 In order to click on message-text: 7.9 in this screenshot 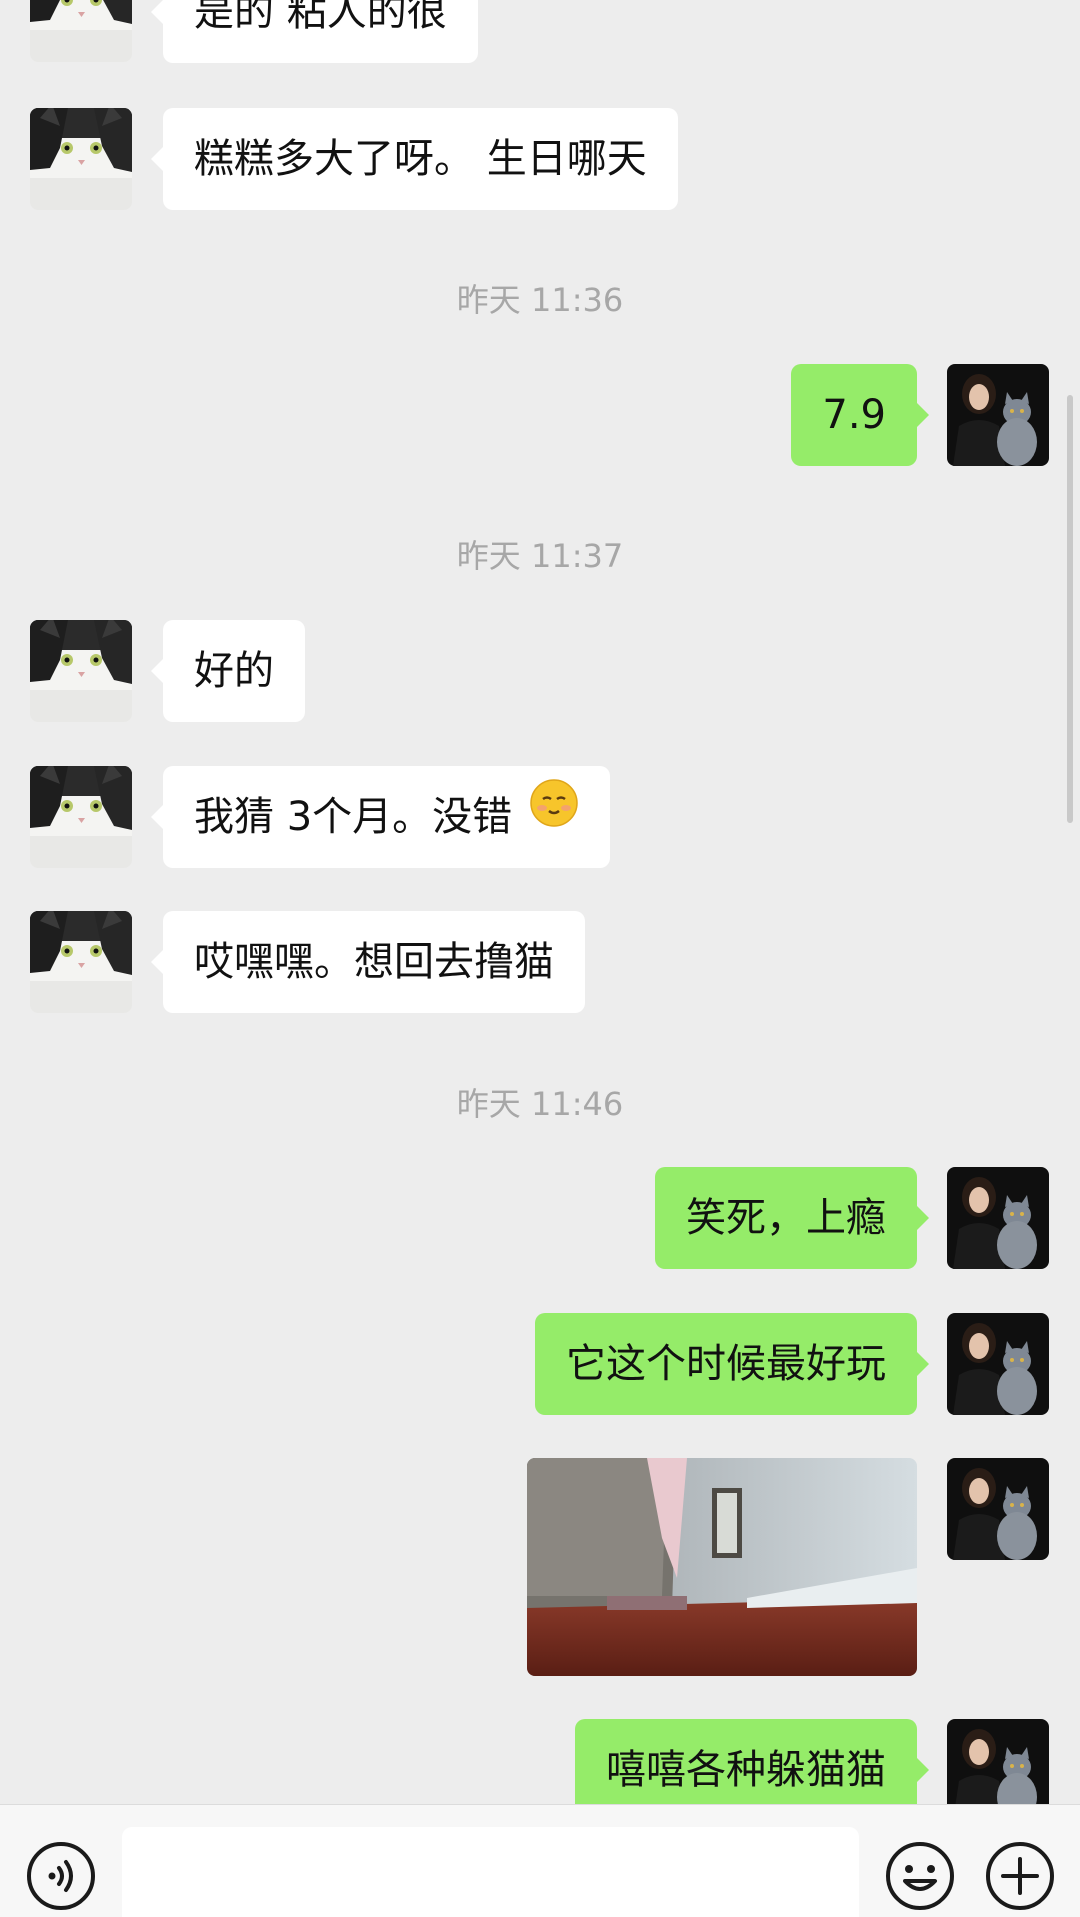, I will do `click(854, 415)`.